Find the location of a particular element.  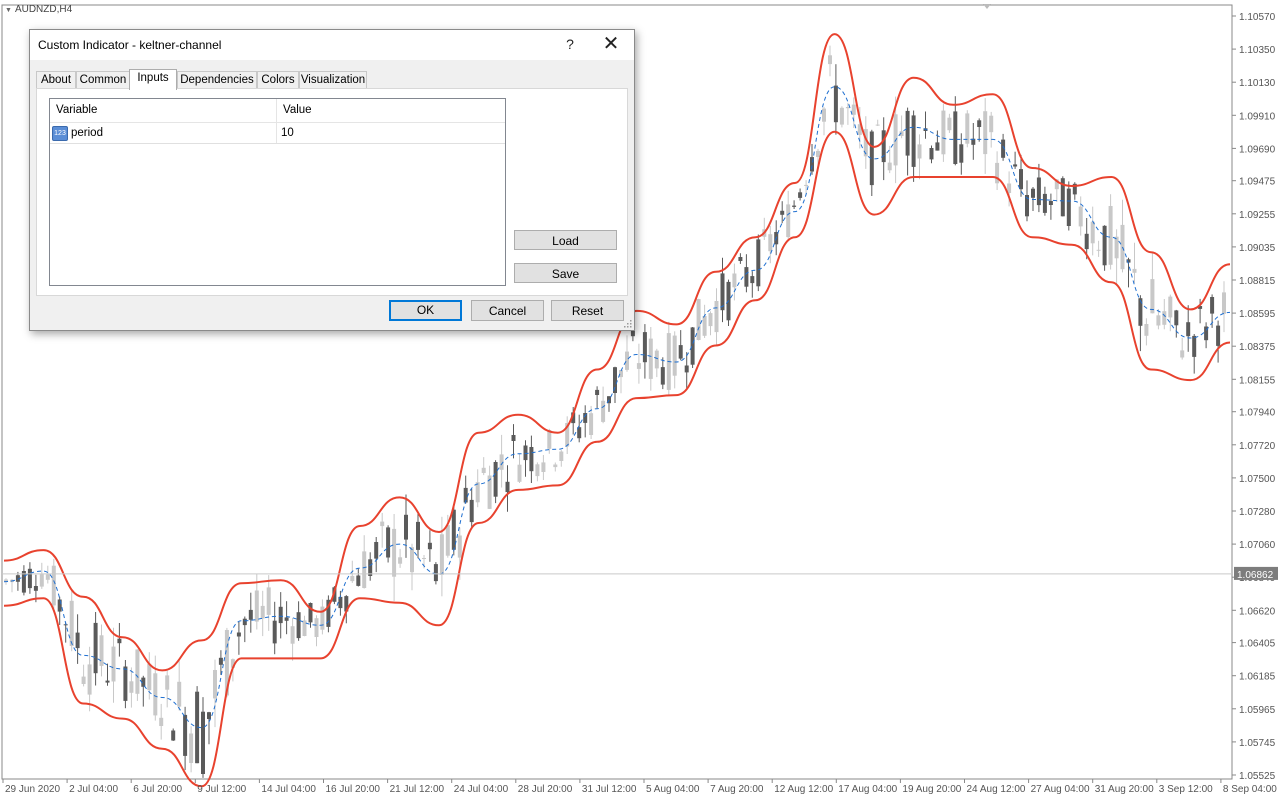

tab-about: About is located at coordinates (56, 80).